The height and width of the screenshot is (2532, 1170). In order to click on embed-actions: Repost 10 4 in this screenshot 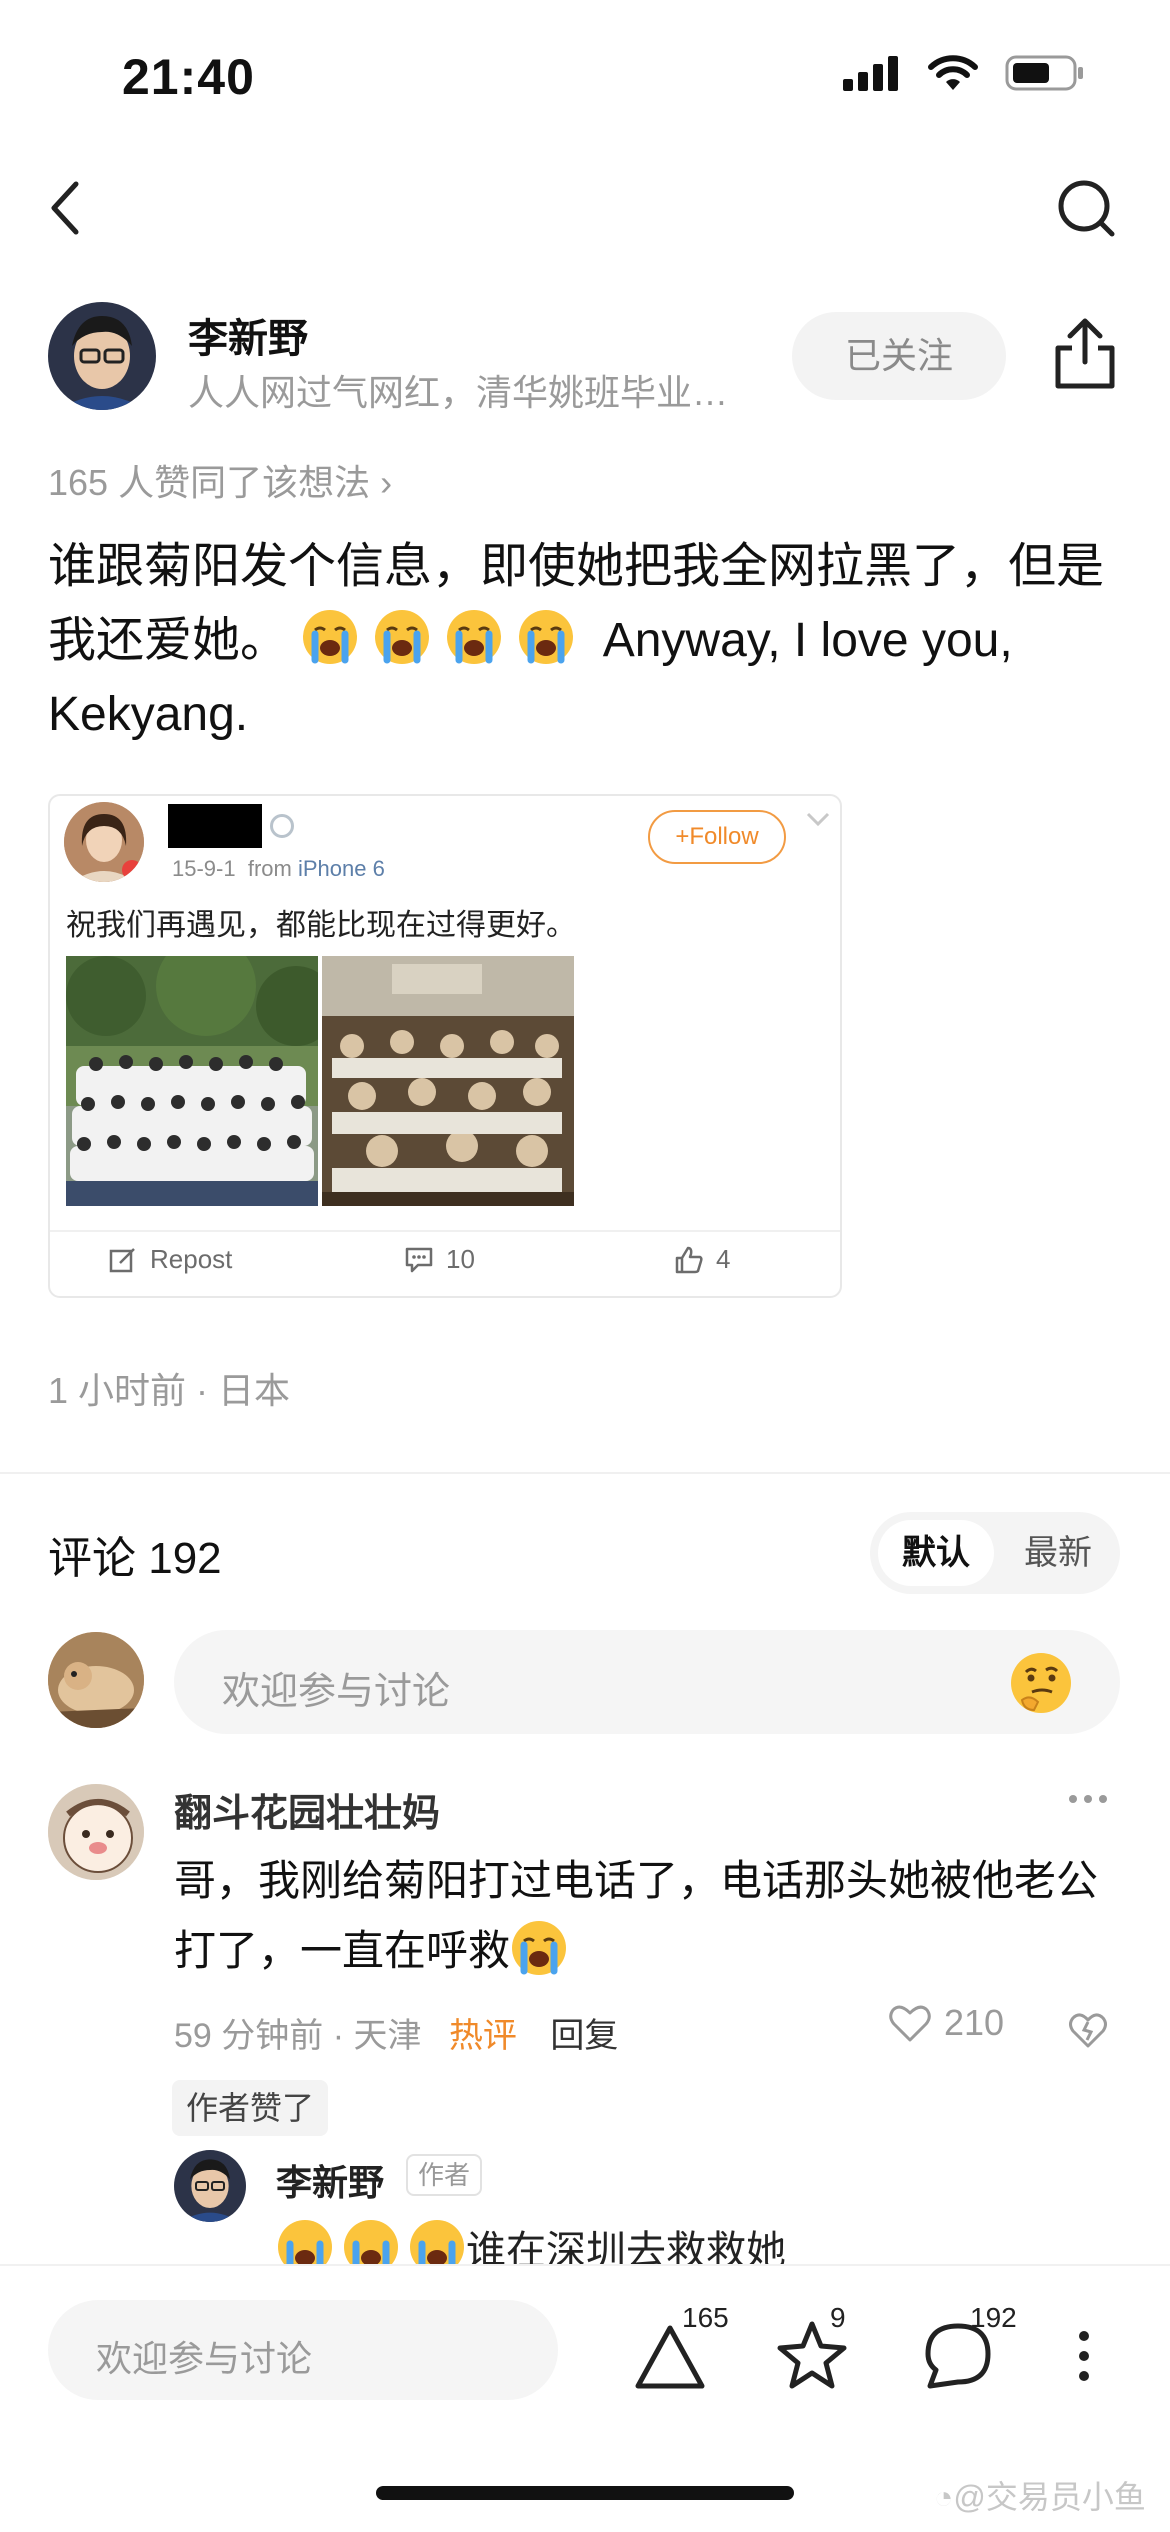, I will do `click(445, 1262)`.